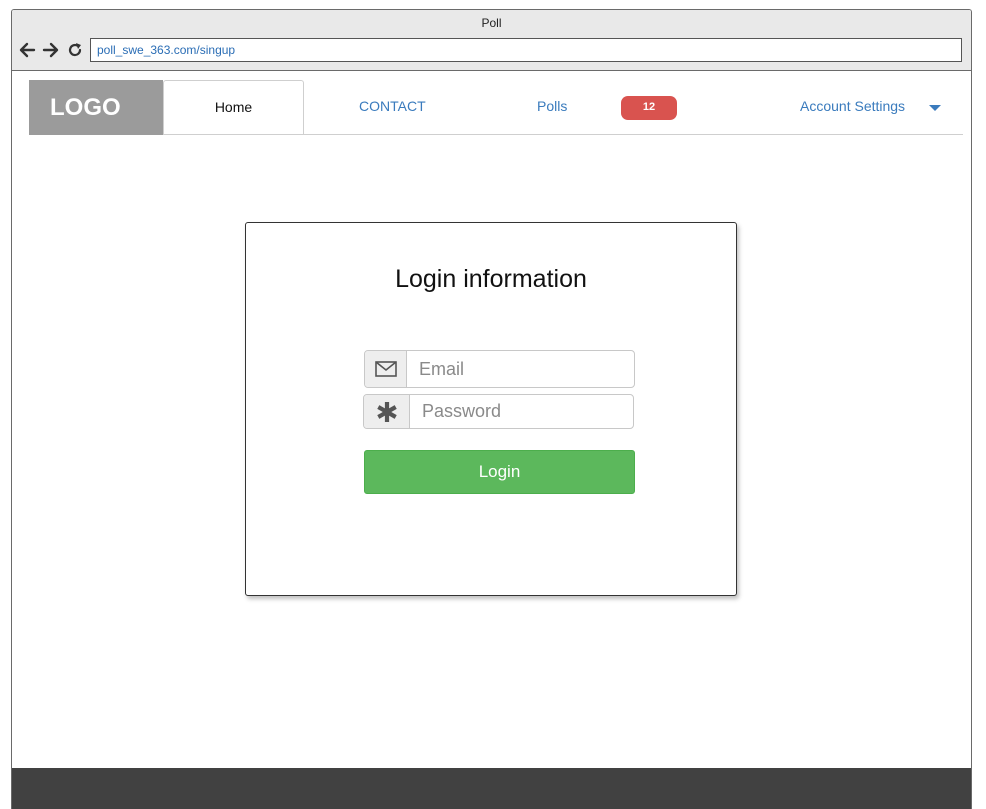  I want to click on window-title: Poll, so click(491, 23).